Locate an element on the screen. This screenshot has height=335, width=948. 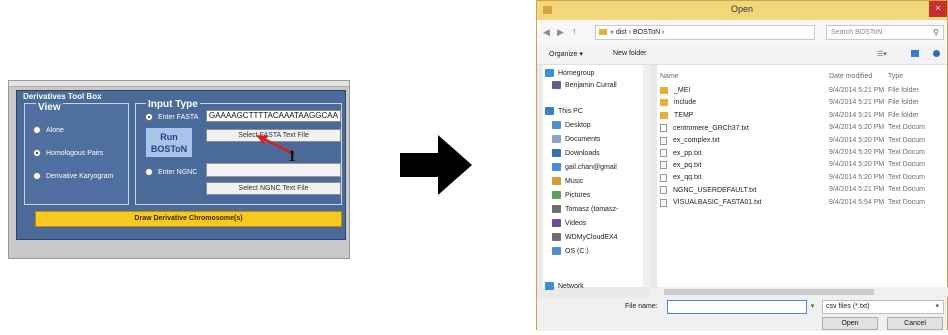
input-option-fasta: Enter FASTA is located at coordinates (171, 117).